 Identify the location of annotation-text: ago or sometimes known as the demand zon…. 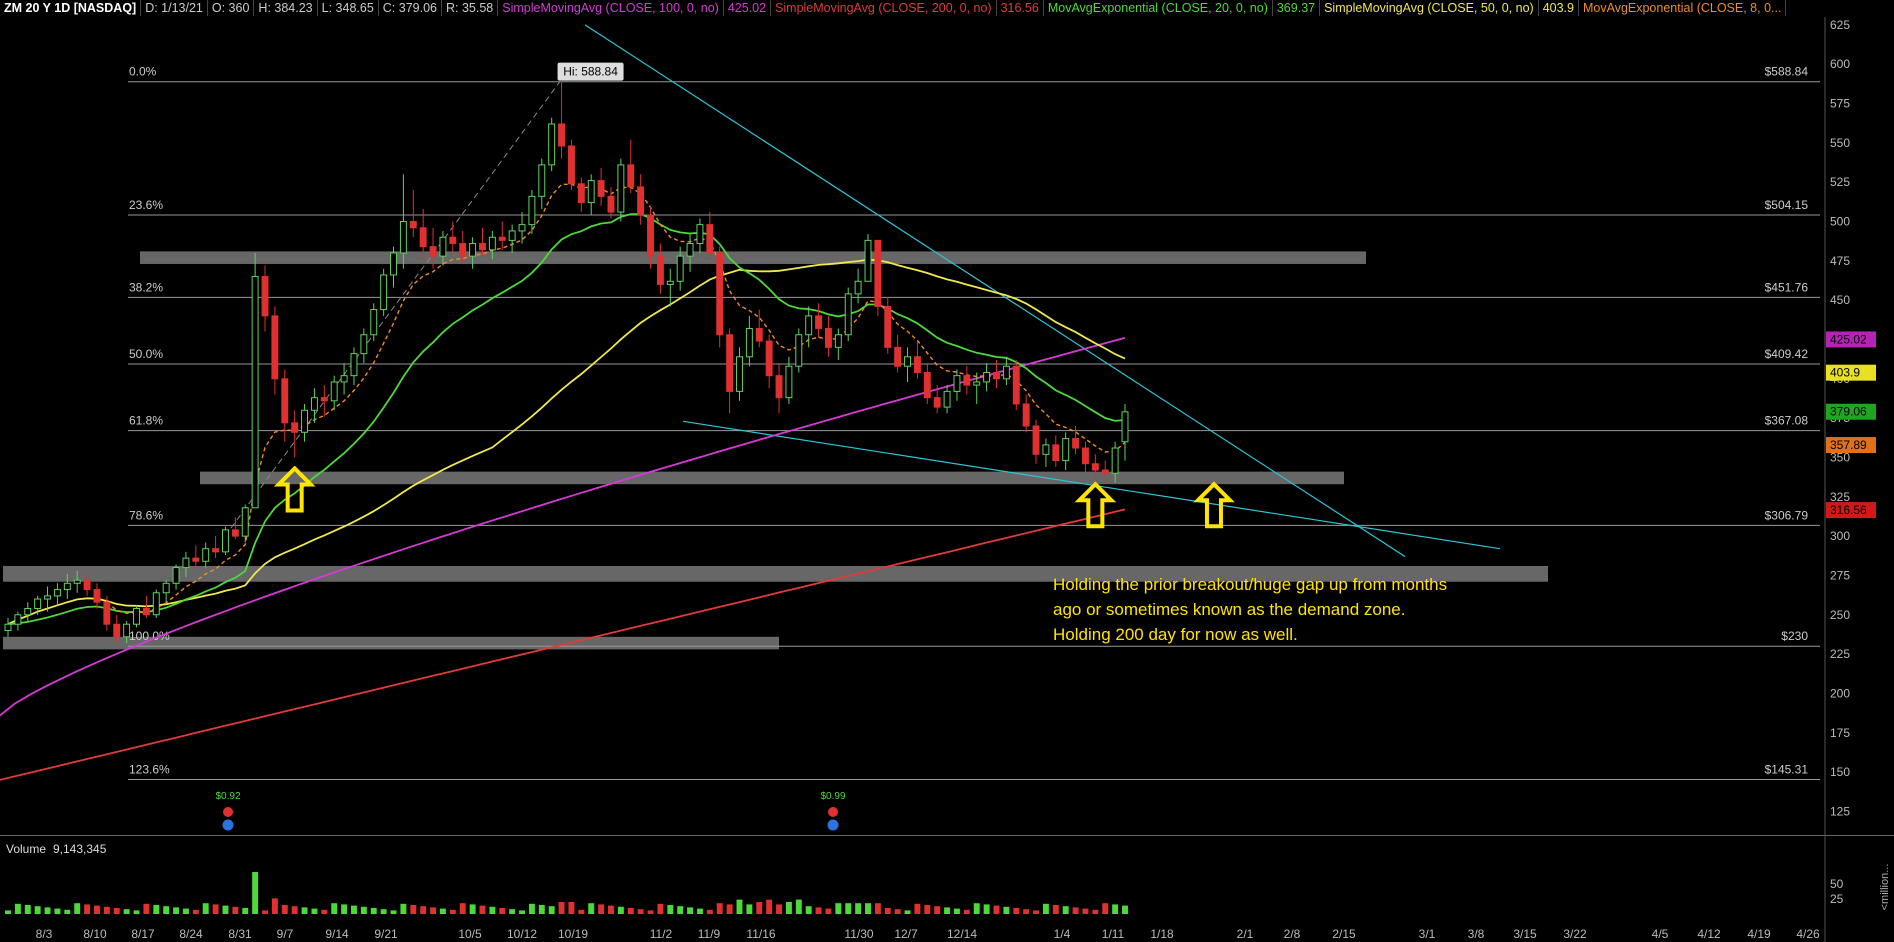
(1229, 609).